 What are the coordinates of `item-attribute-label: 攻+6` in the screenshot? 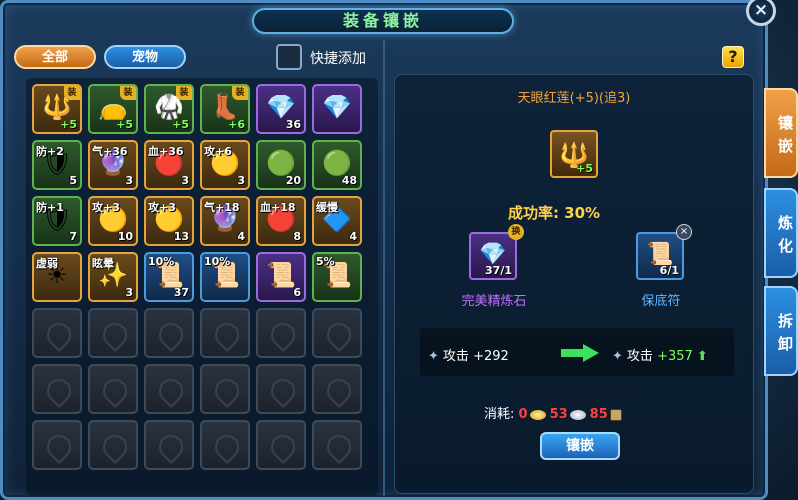 It's located at (218, 151).